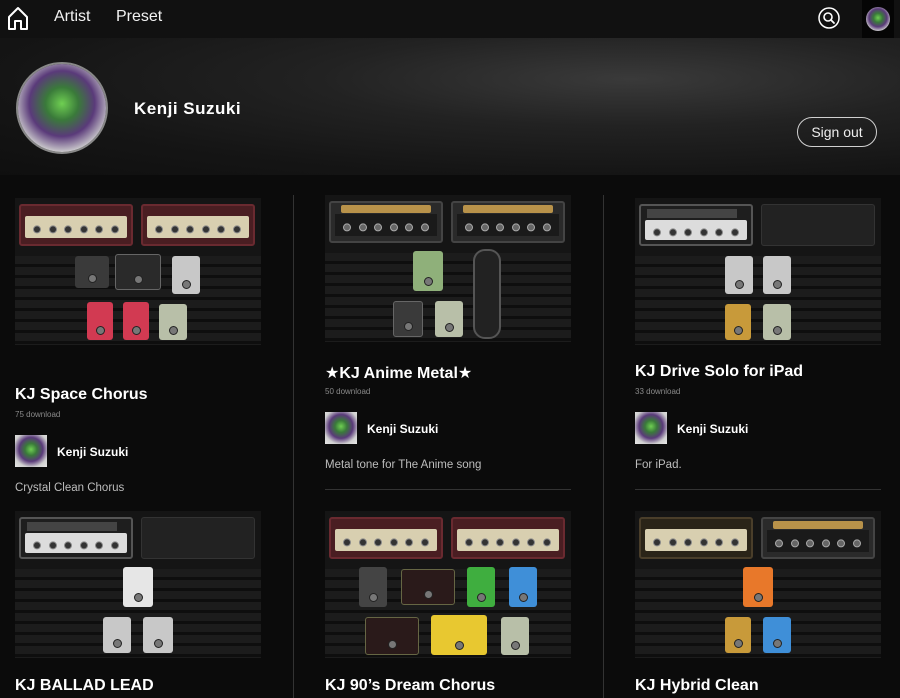 The height and width of the screenshot is (698, 900). Describe the element at coordinates (658, 391) in the screenshot. I see `download-count: 33 download` at that location.